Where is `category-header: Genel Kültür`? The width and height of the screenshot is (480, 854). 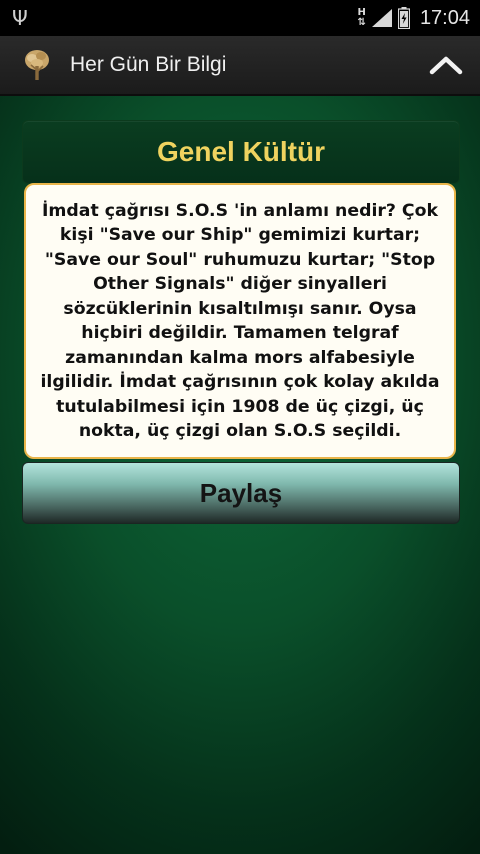 category-header: Genel Kültür is located at coordinates (241, 152).